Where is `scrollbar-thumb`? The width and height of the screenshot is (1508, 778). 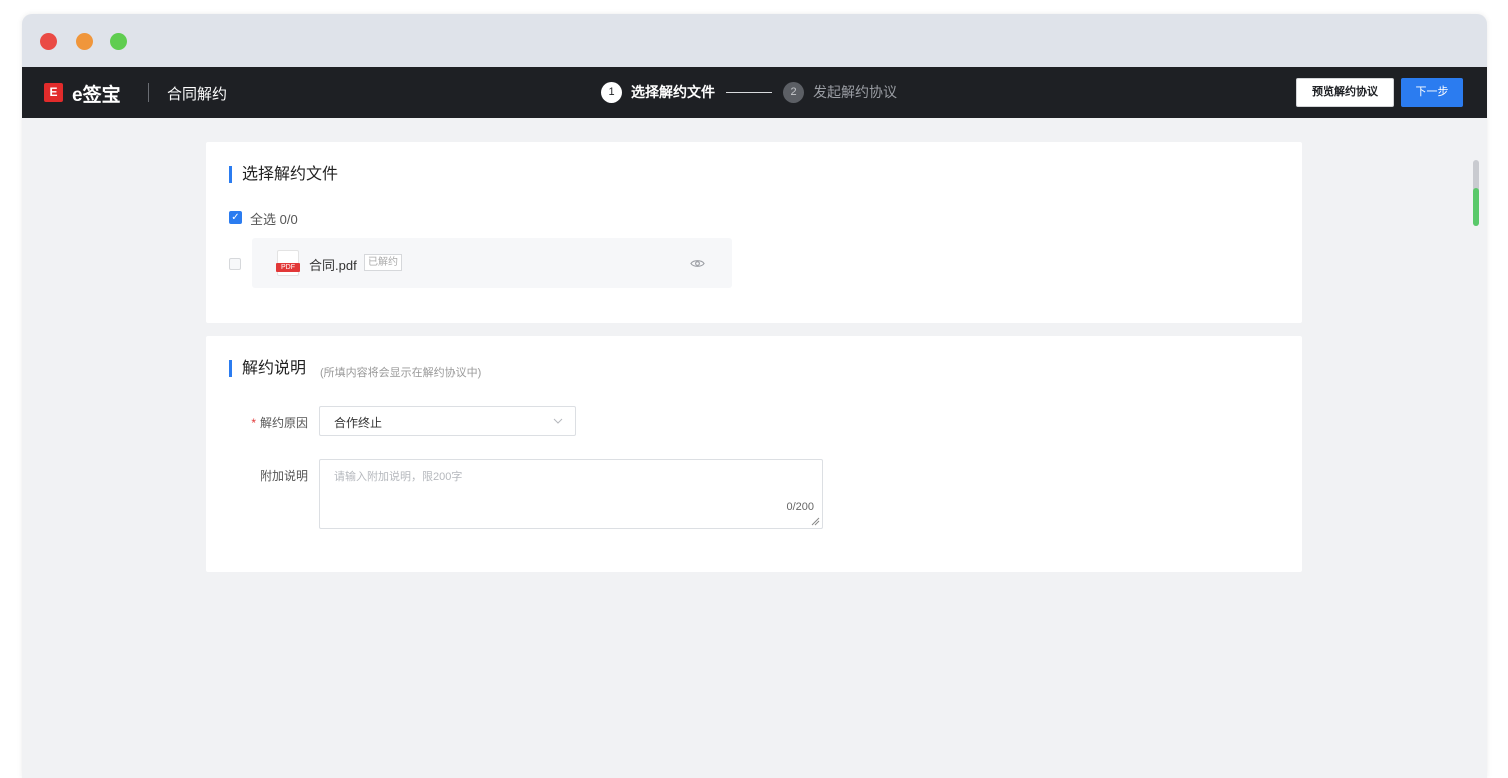
scrollbar-thumb is located at coordinates (1476, 207).